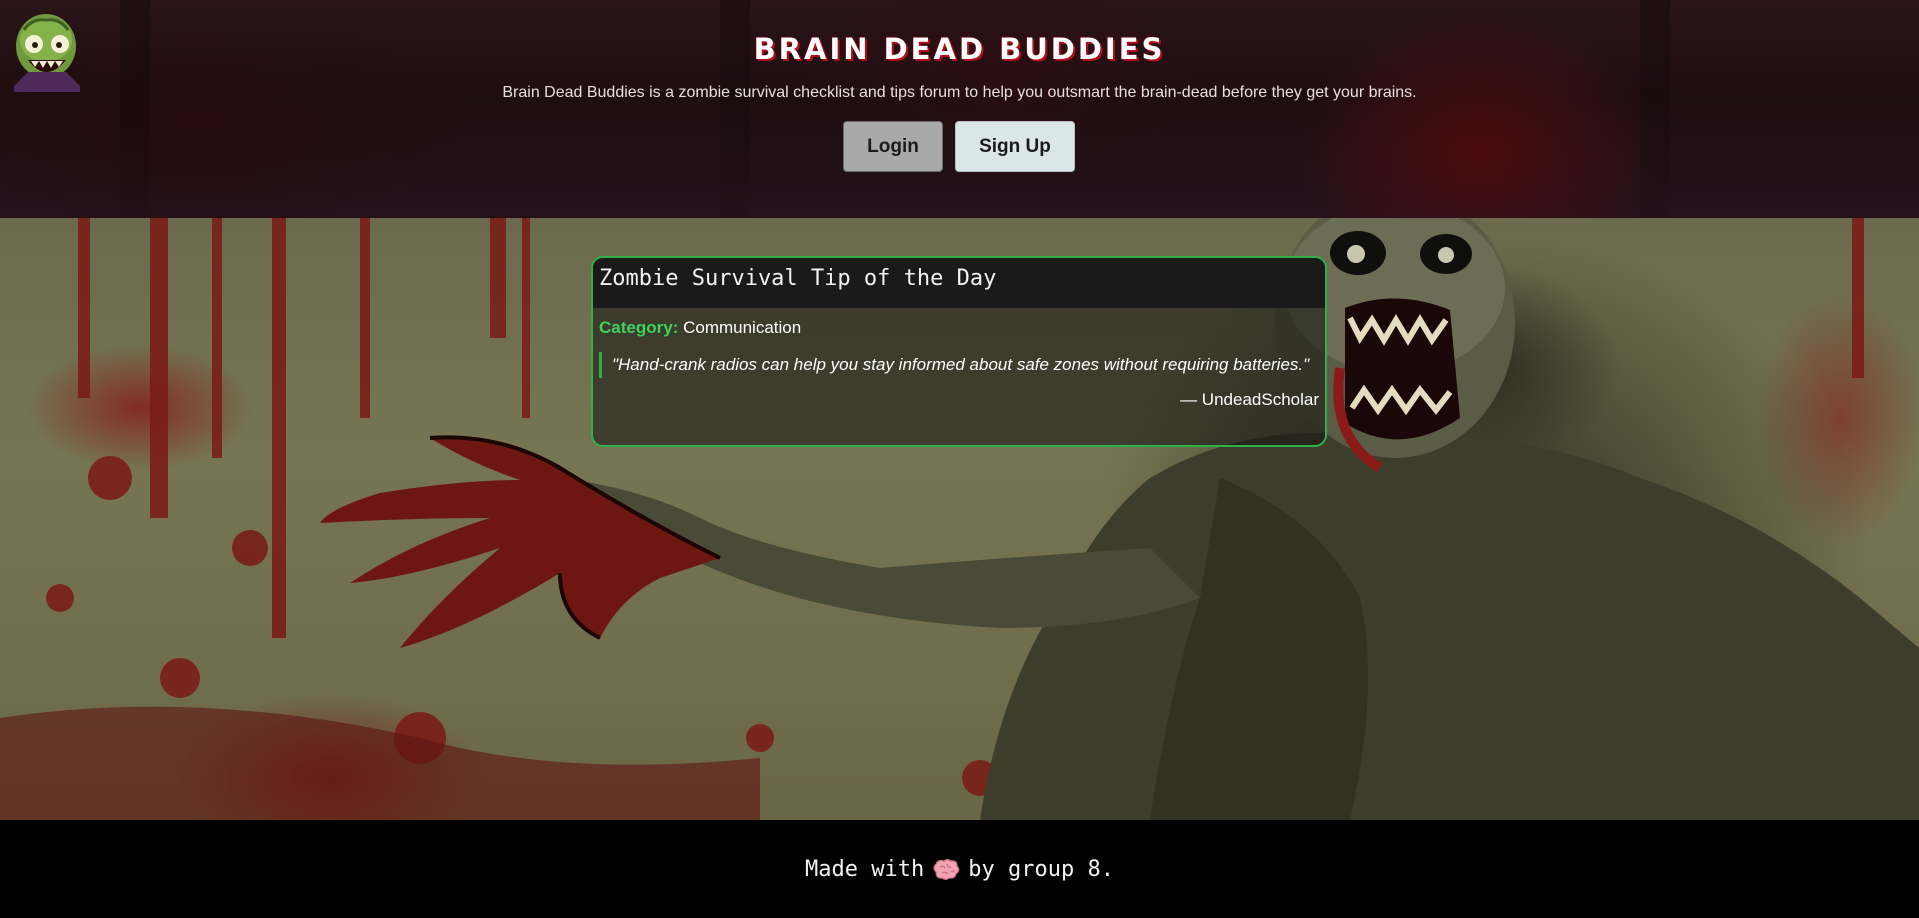 The image size is (1919, 918). I want to click on site-footer: Made with by group 8., so click(959, 869).